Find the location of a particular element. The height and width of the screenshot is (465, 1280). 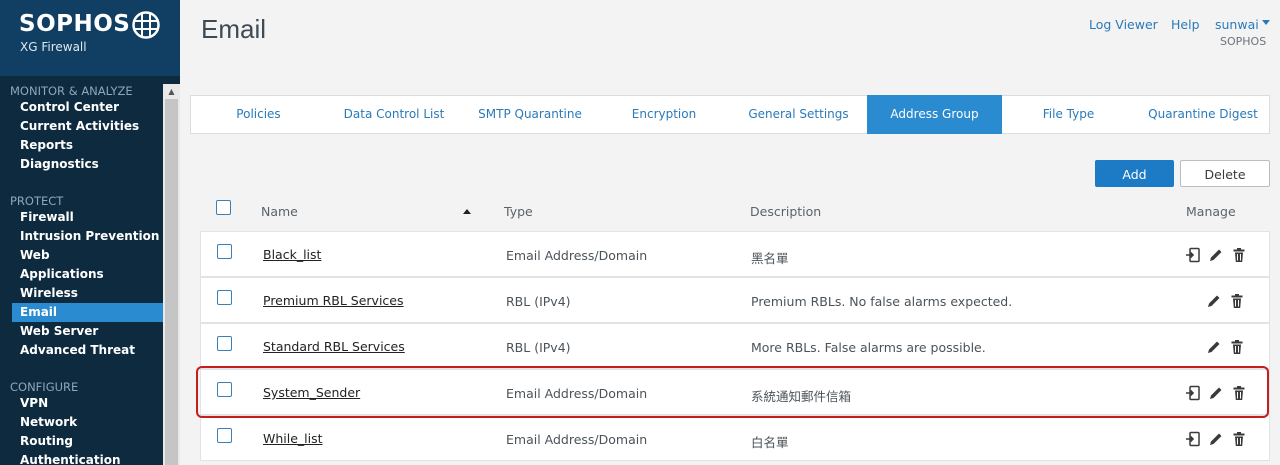

nav-section-configure: CONFIGURE is located at coordinates (44, 387).